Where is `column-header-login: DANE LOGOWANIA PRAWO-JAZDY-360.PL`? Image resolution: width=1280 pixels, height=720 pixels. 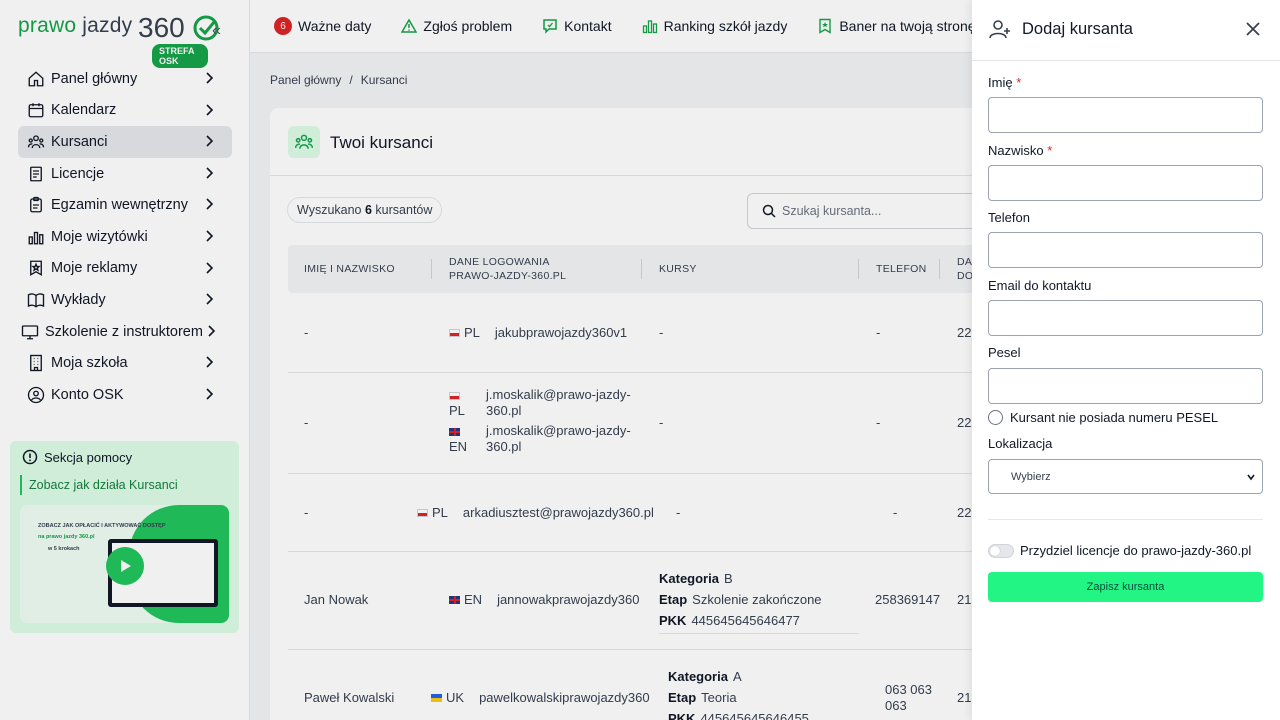 column-header-login: DANE LOGOWANIA PRAWO-JAZDY-360.PL is located at coordinates (507, 269).